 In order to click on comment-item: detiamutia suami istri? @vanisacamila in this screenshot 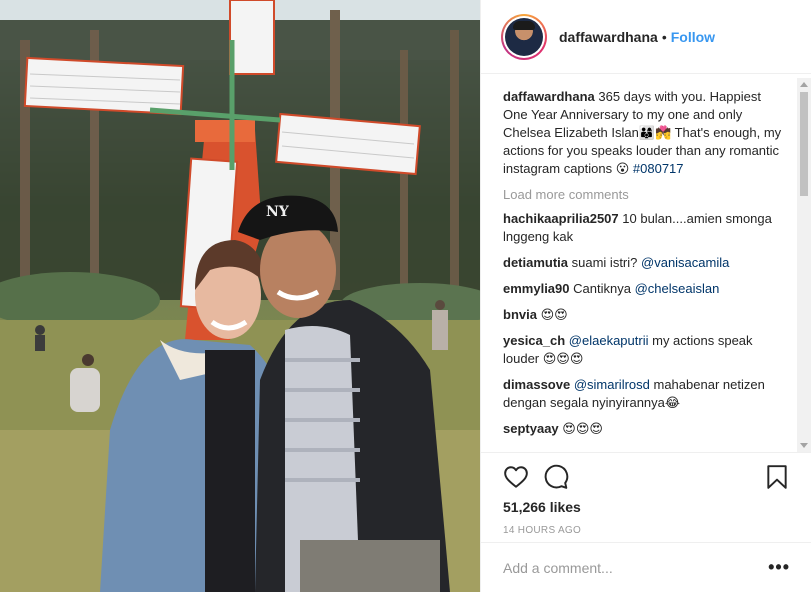, I will do `click(645, 263)`.